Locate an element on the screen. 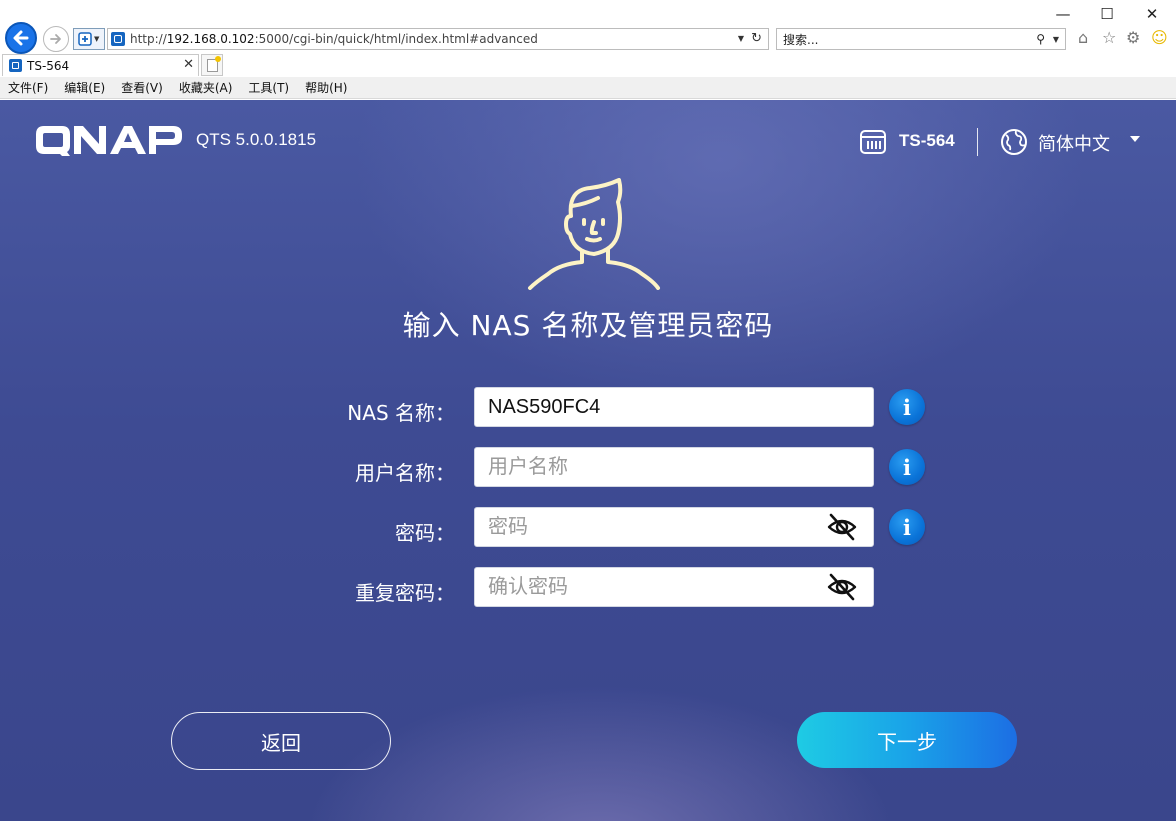  tab-title: TS-564 is located at coordinates (48, 65).